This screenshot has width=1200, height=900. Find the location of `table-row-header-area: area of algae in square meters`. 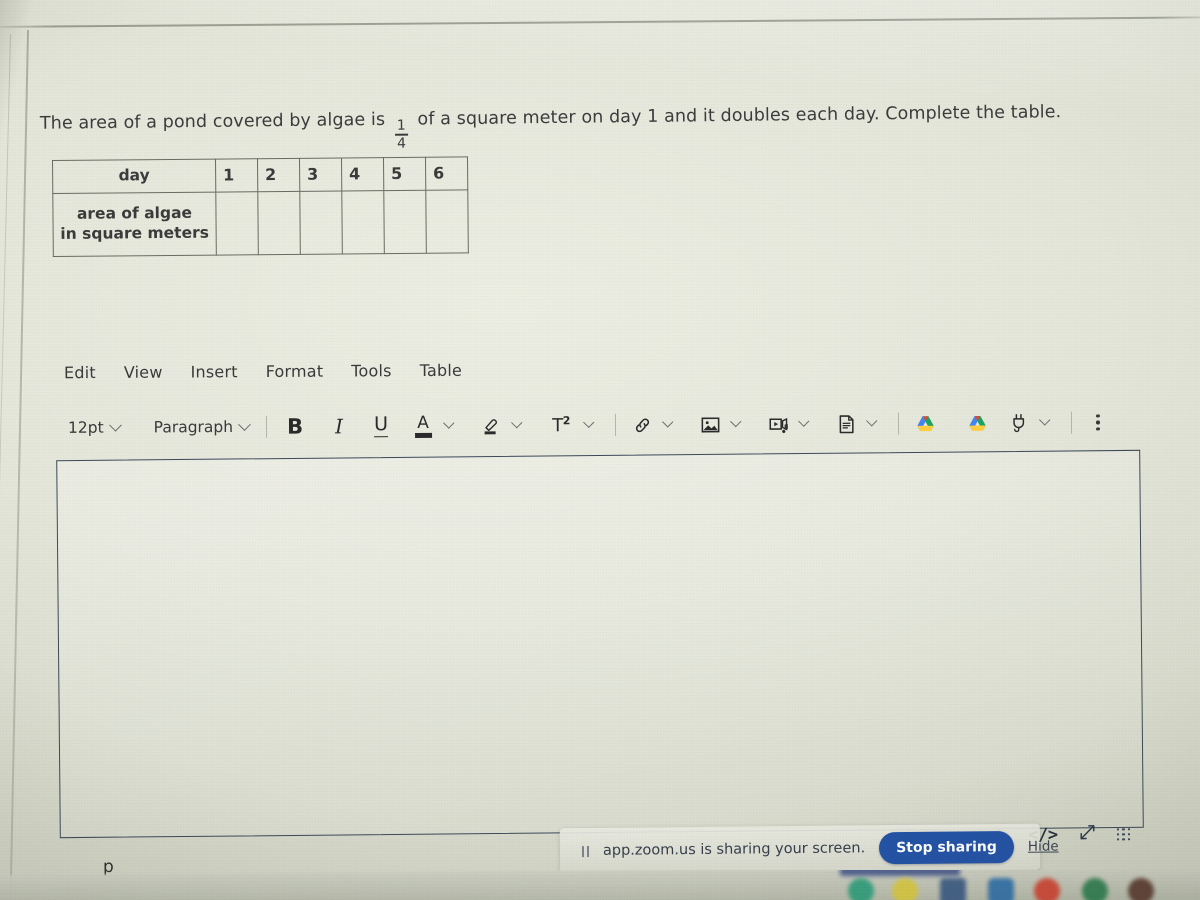

table-row-header-area: area of algae in square meters is located at coordinates (134, 224).